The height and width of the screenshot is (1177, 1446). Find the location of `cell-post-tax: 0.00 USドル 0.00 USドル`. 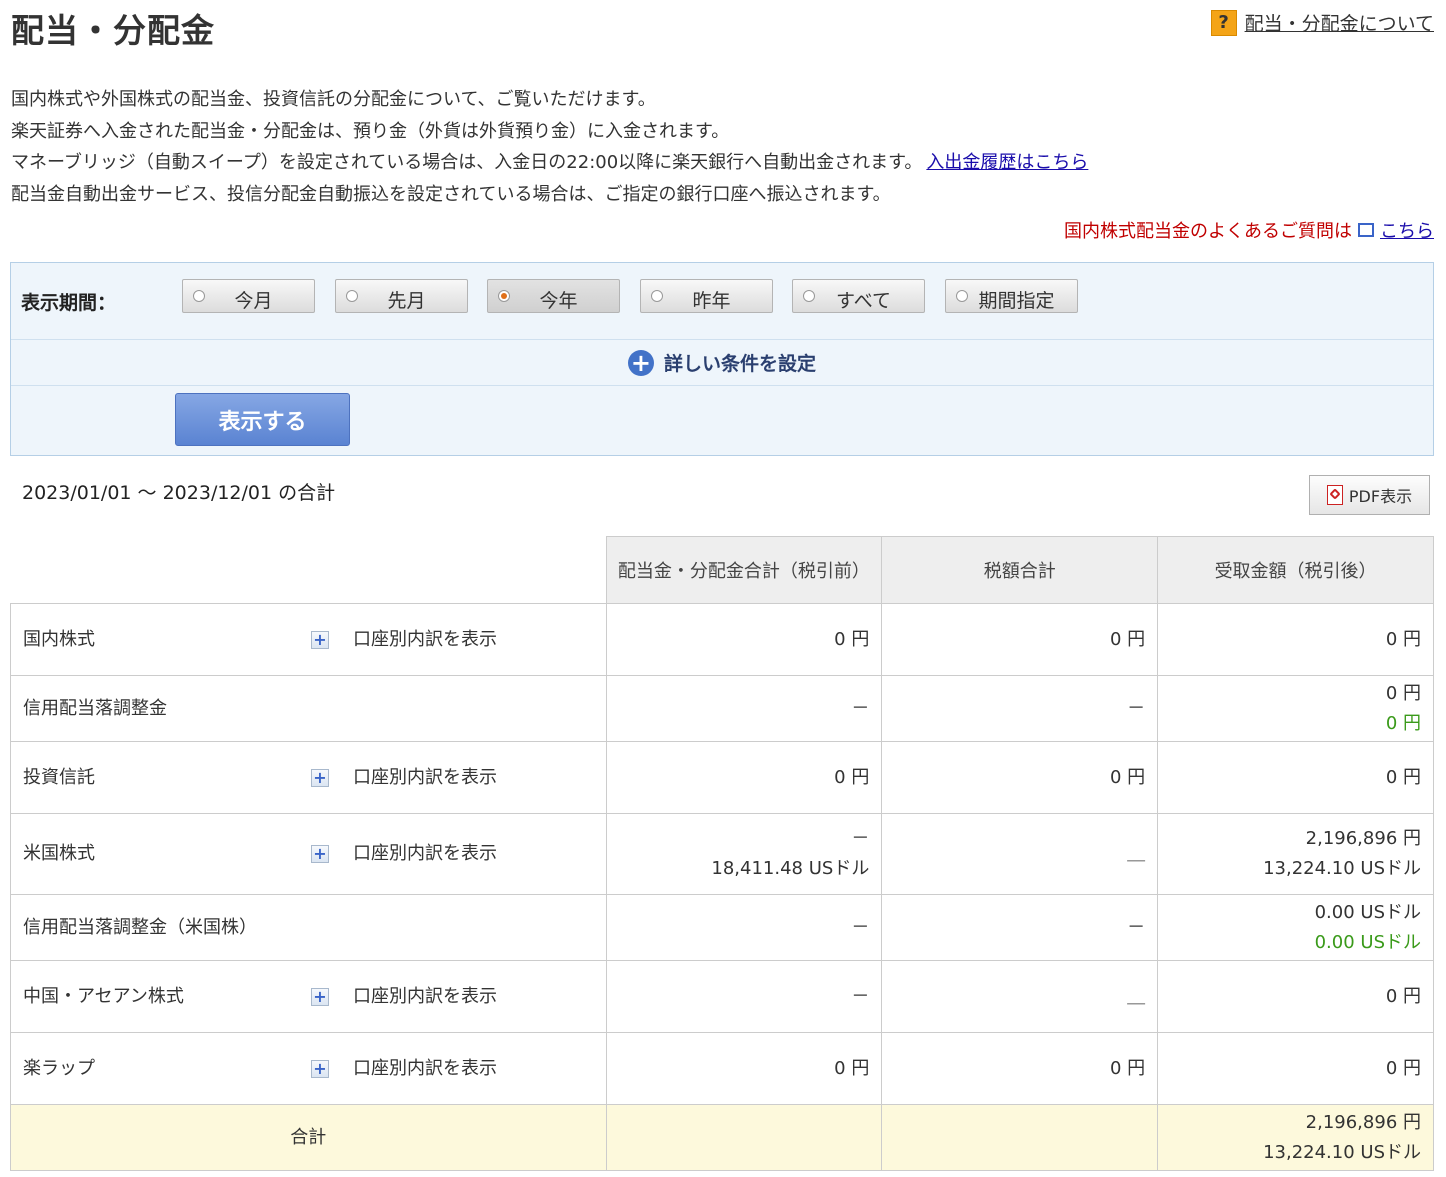

cell-post-tax: 0.00 USドル 0.00 USドル is located at coordinates (1295, 927).